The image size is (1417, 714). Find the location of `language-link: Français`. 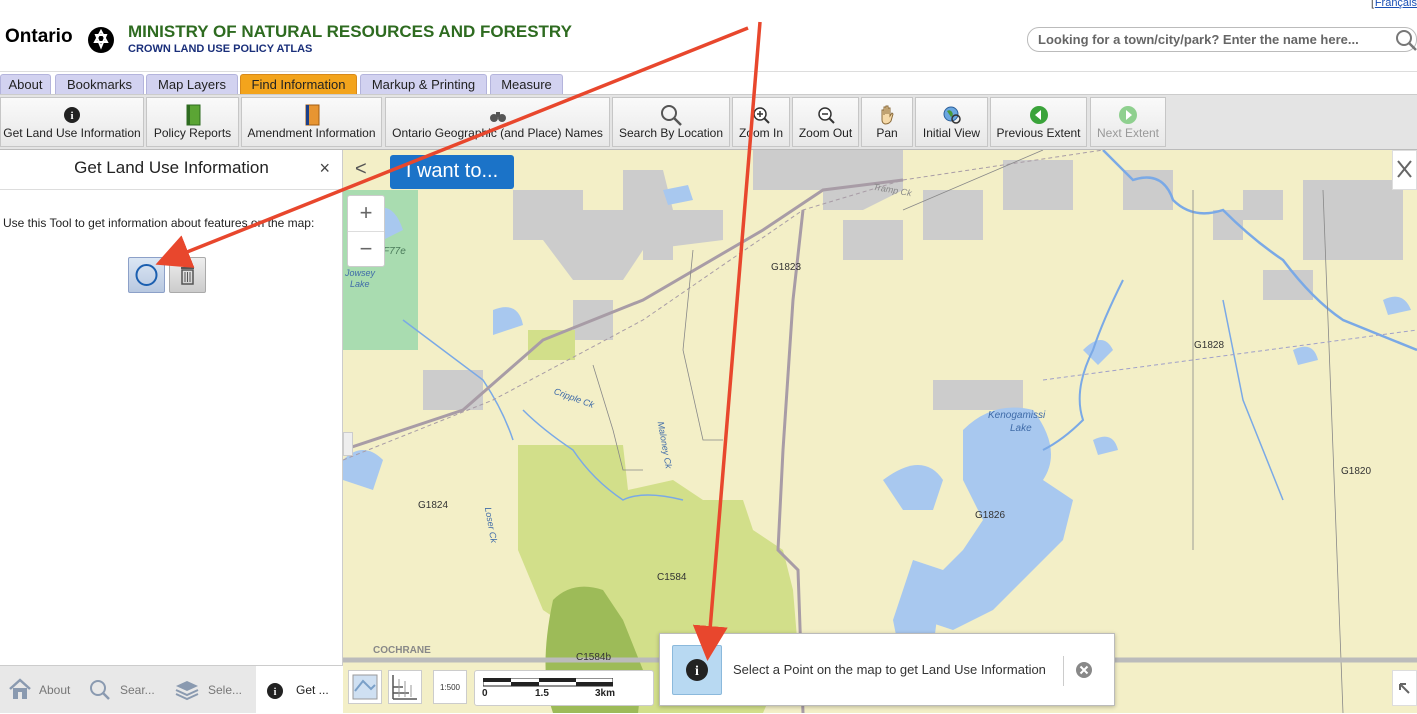

language-link: Français is located at coordinates (1396, 4).